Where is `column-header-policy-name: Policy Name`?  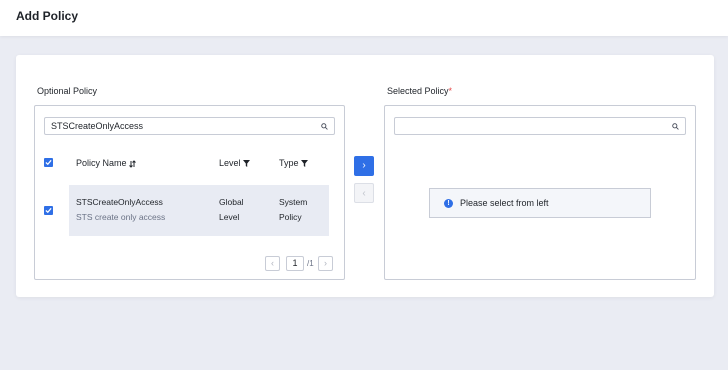 column-header-policy-name: Policy Name is located at coordinates (106, 163).